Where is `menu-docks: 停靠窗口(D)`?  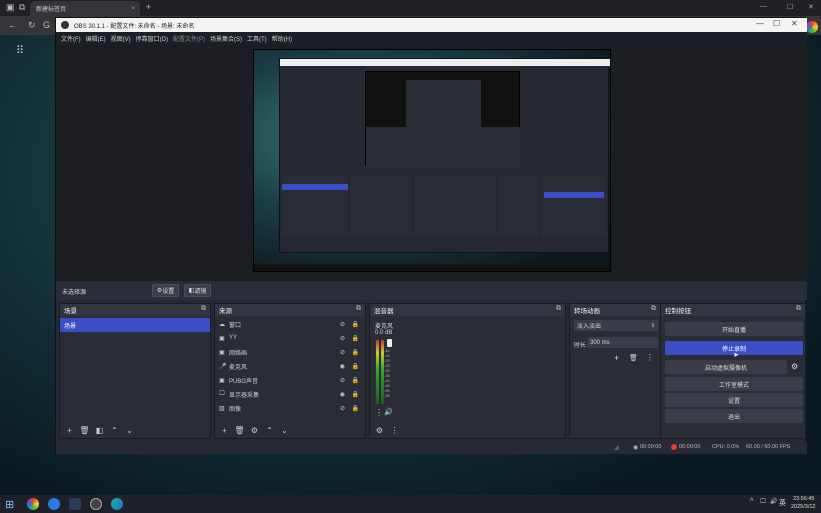
menu-docks: 停靠窗口(D) is located at coordinates (152, 38).